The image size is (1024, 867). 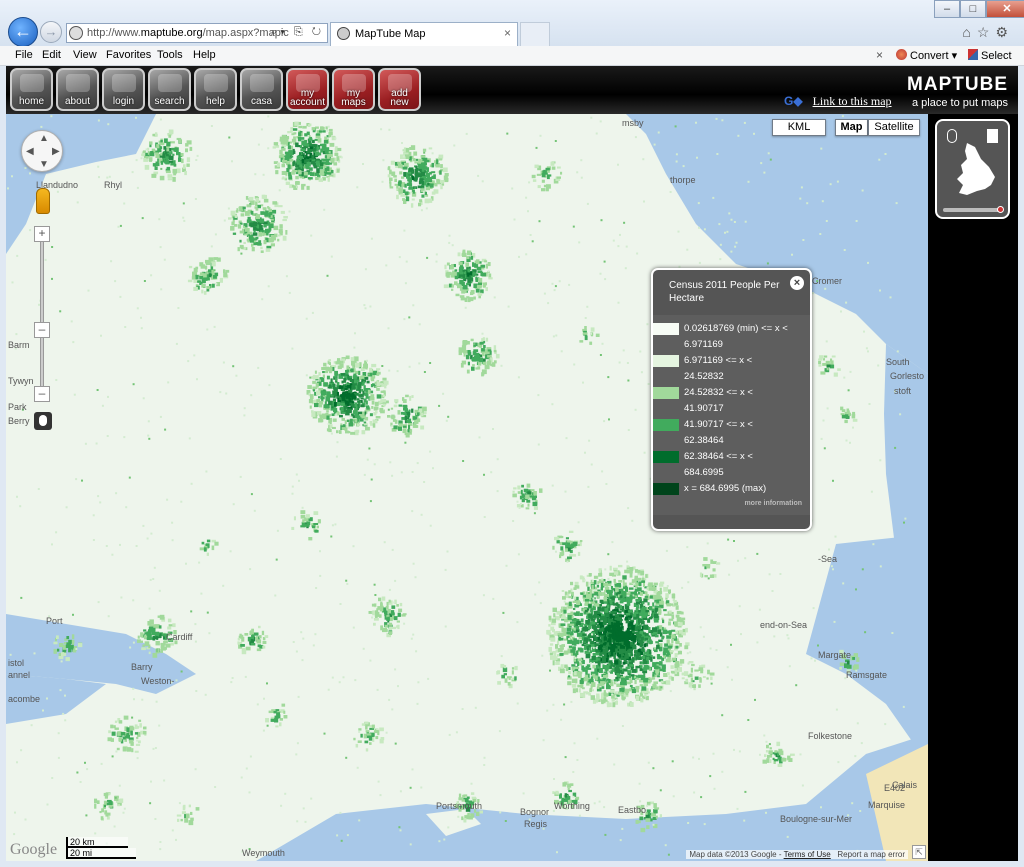 What do you see at coordinates (123, 89) in the screenshot?
I see `nav-button-login: login` at bounding box center [123, 89].